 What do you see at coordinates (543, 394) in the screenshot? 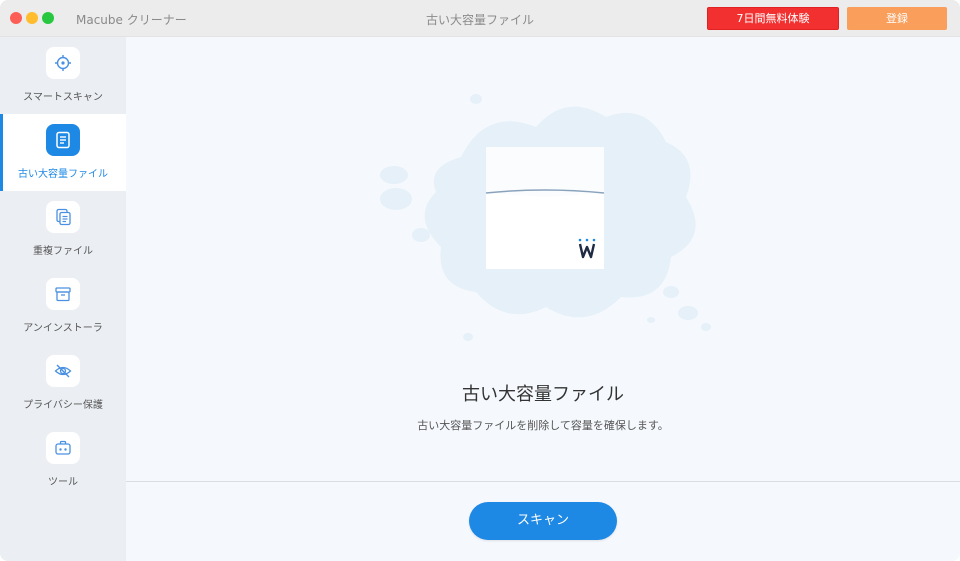
I see `page-title: 古い大容量ファイル` at bounding box center [543, 394].